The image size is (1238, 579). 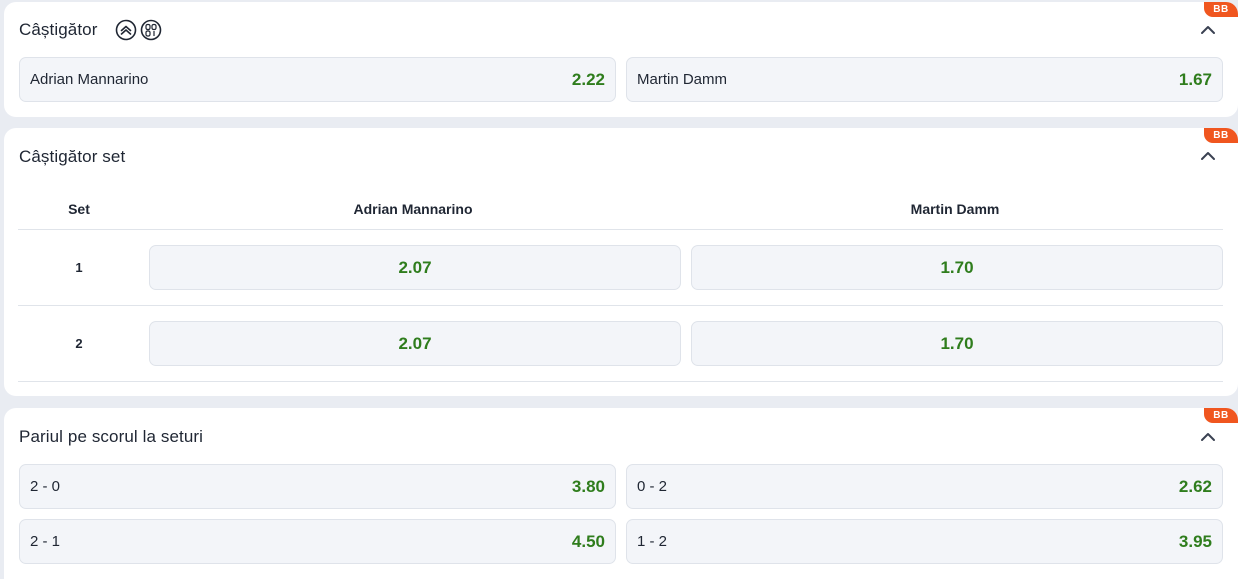 I want to click on set-number: 1, so click(x=79, y=267).